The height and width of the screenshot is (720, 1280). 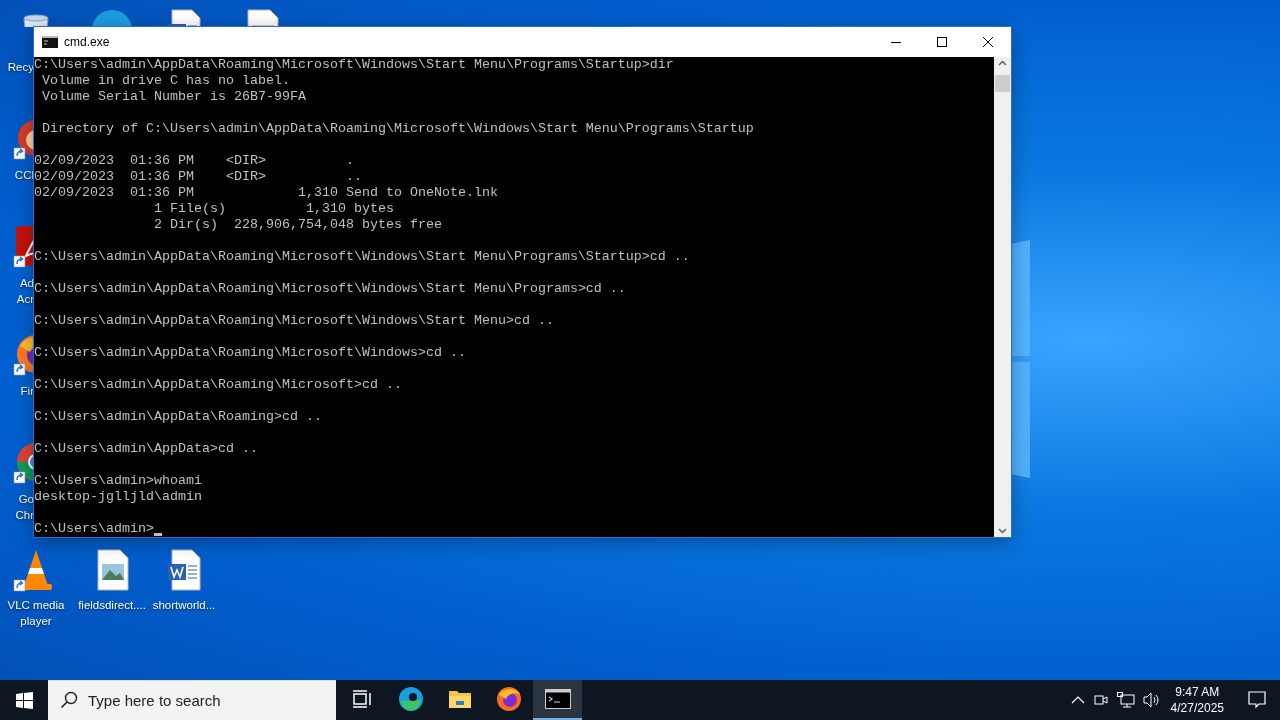 What do you see at coordinates (158, 534) in the screenshot?
I see `text-cursor` at bounding box center [158, 534].